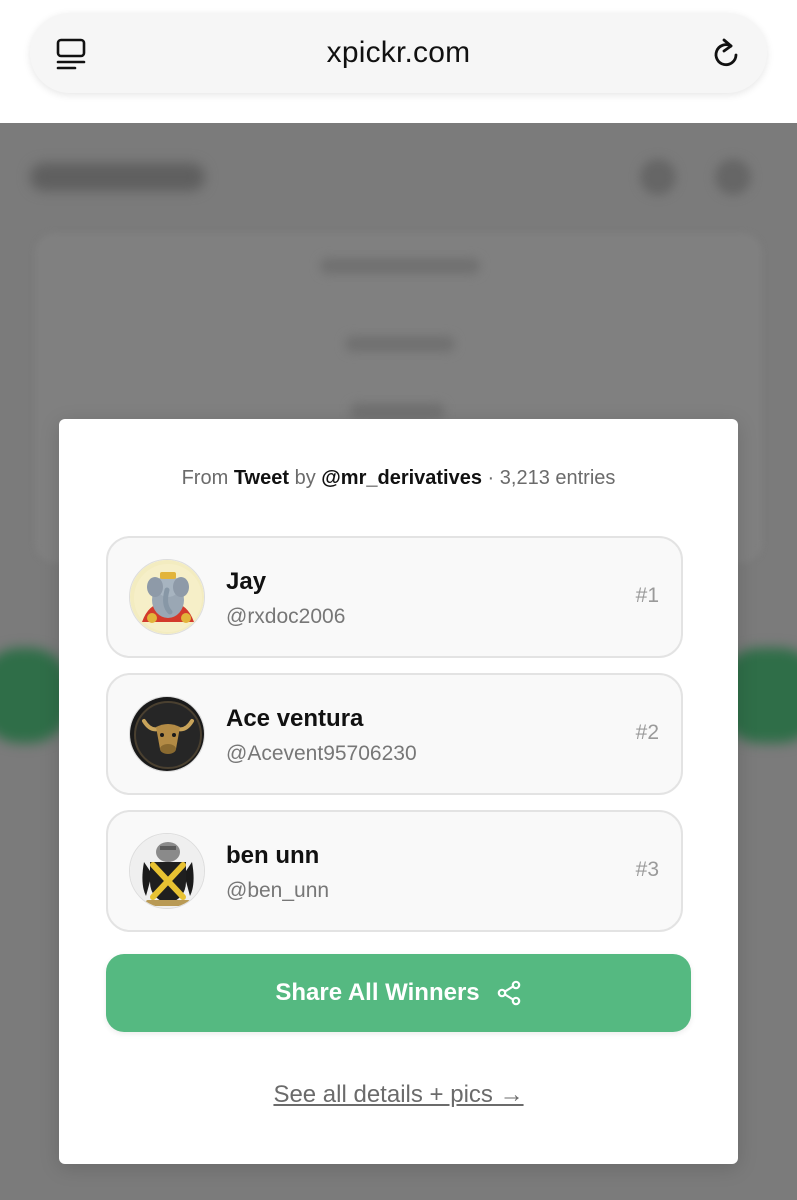 The width and height of the screenshot is (797, 1200). Describe the element at coordinates (246, 581) in the screenshot. I see `winner-name: Jay` at that location.